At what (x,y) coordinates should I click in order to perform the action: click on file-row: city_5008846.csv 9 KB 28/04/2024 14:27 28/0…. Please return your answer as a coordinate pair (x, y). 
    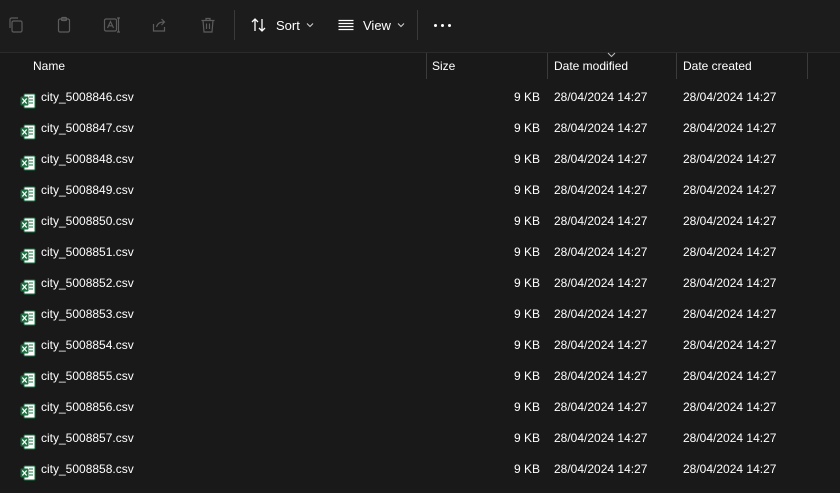
    Looking at the image, I should click on (420, 97).